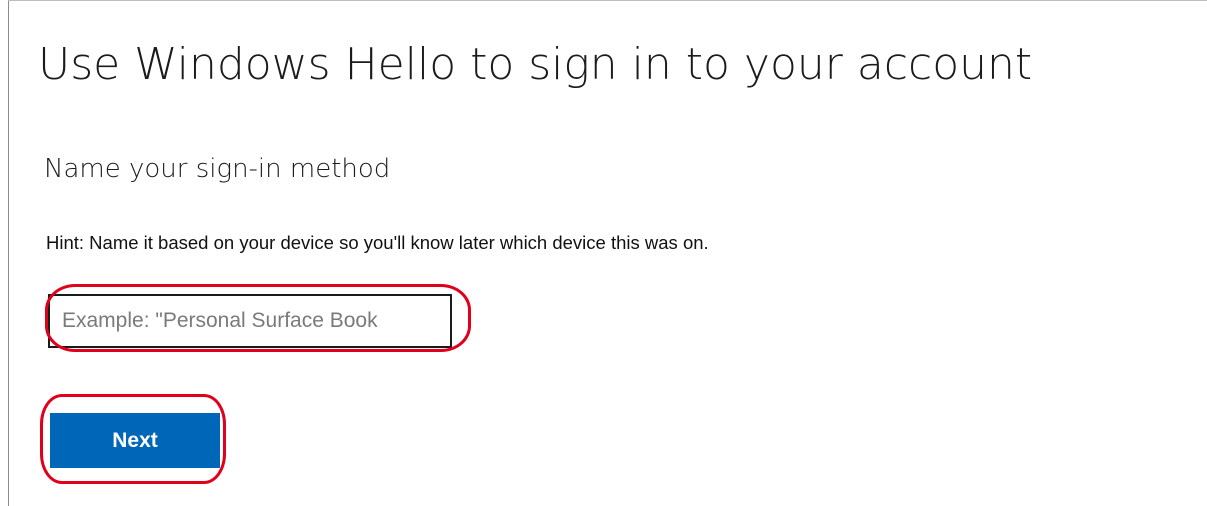 This screenshot has height=506, width=1207. I want to click on frame-top-border, so click(607, 0).